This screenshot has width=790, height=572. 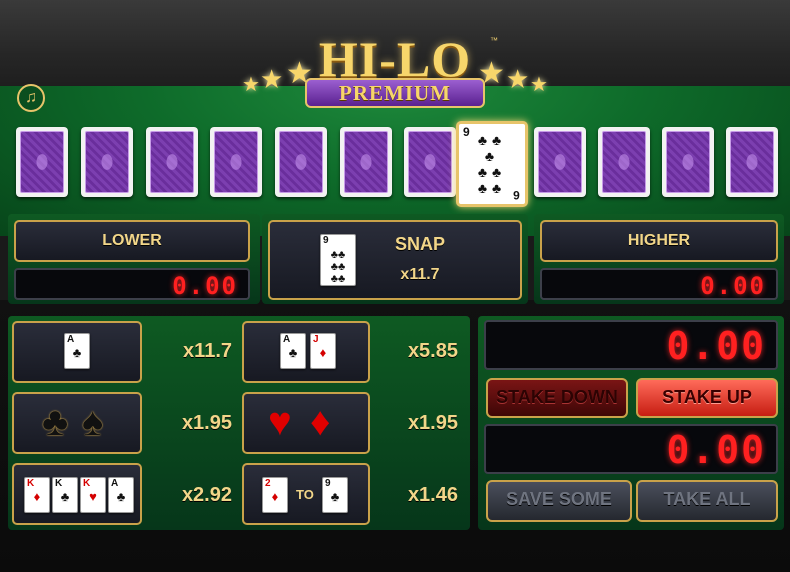 I want to click on lower-label: LOWER, so click(x=132, y=240).